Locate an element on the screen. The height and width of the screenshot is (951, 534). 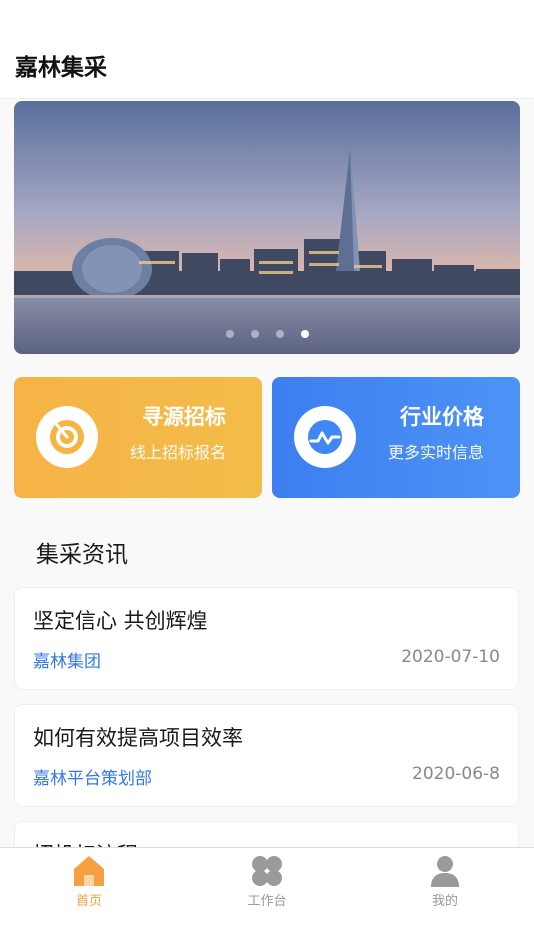
tab-label: 工作台 is located at coordinates (267, 901).